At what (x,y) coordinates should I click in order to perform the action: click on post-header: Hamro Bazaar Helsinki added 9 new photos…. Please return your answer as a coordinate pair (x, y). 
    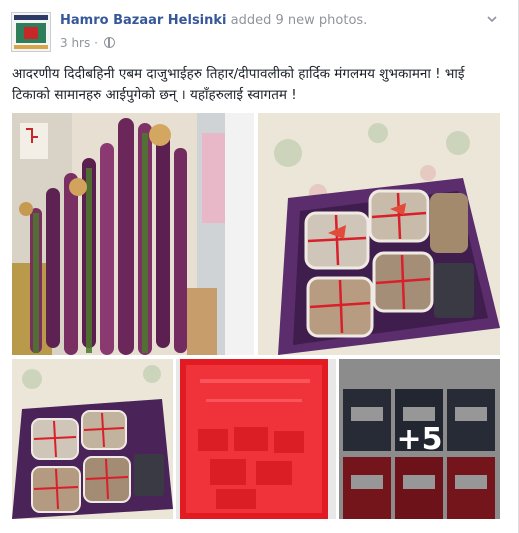
    Looking at the image, I should click on (213, 20).